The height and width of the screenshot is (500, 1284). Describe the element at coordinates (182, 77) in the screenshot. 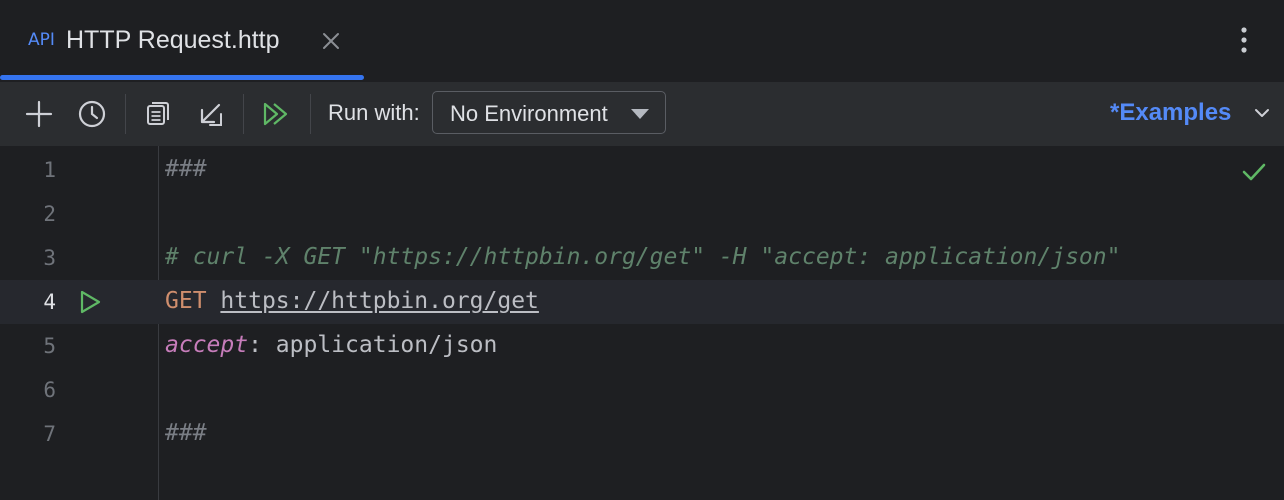

I see `active-tab-indicator` at that location.